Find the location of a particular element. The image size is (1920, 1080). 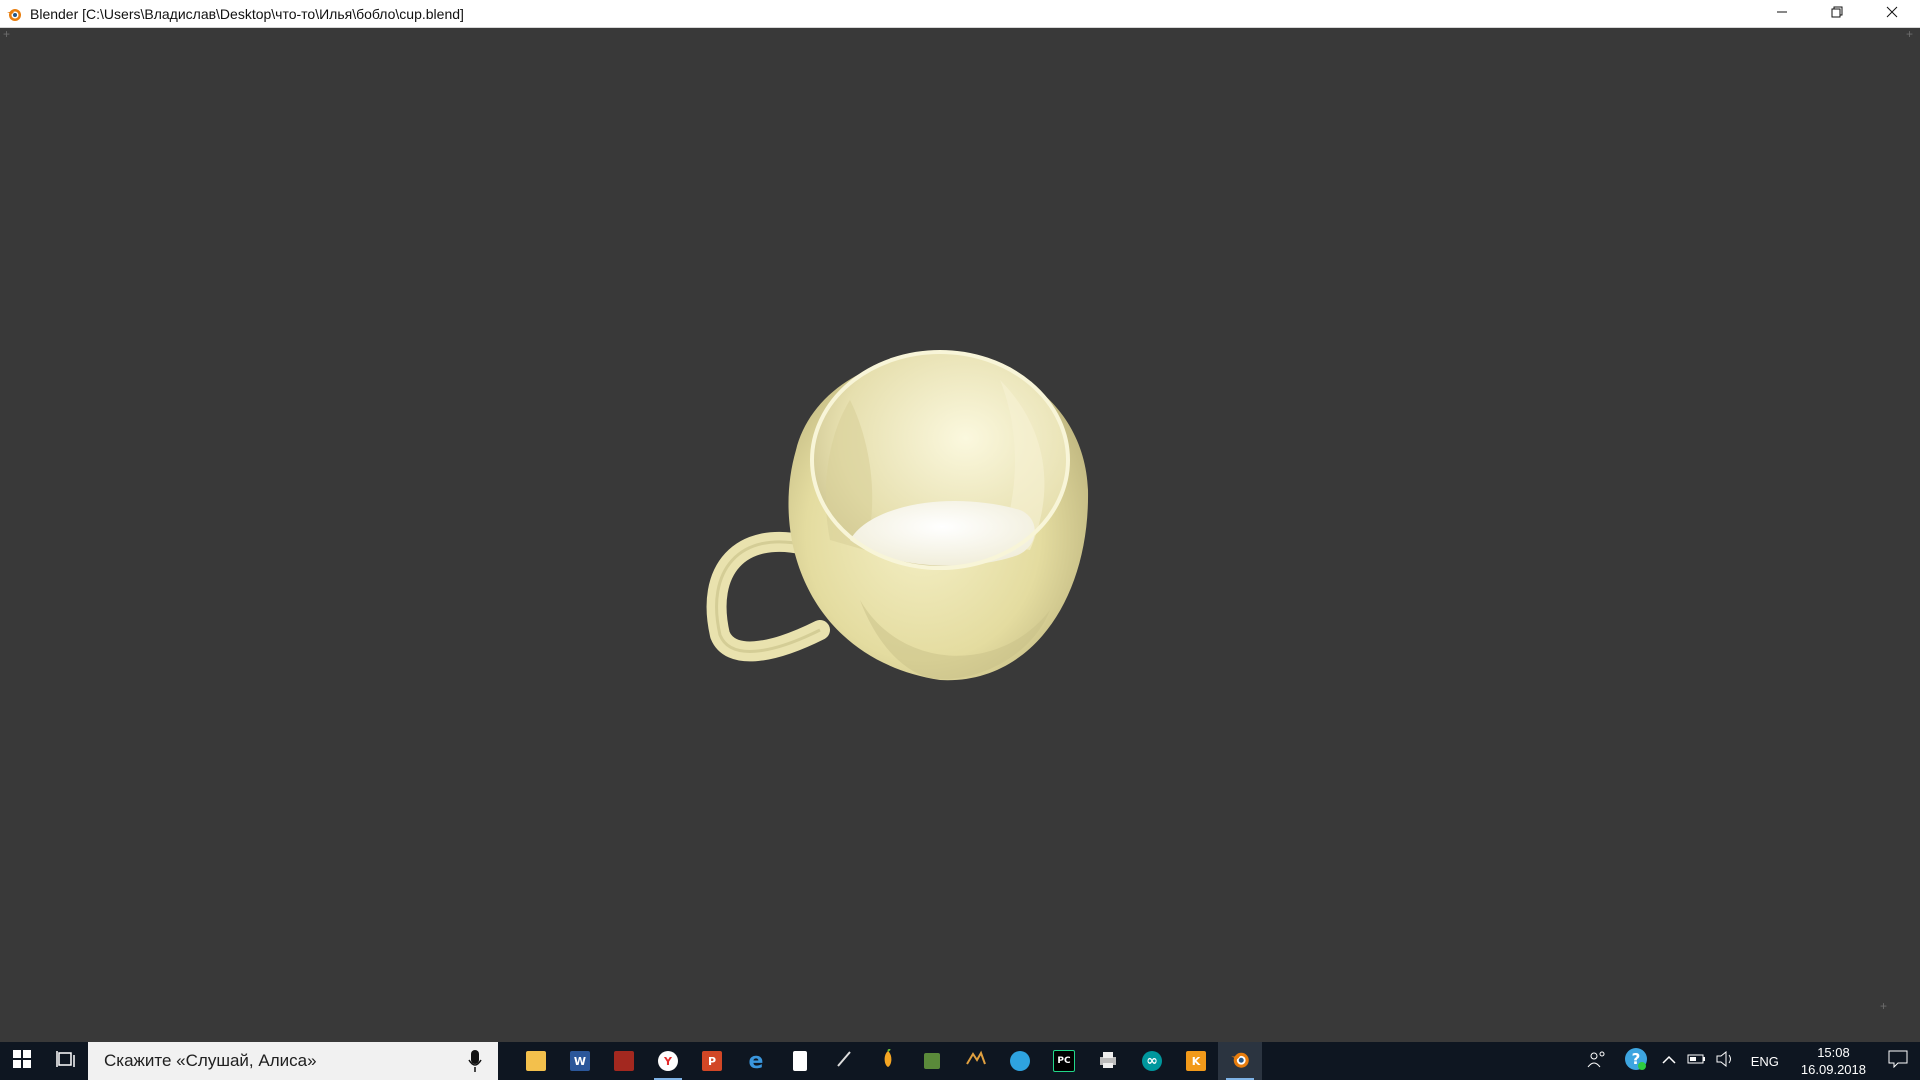

tray-notifications-button is located at coordinates (1898, 1061).